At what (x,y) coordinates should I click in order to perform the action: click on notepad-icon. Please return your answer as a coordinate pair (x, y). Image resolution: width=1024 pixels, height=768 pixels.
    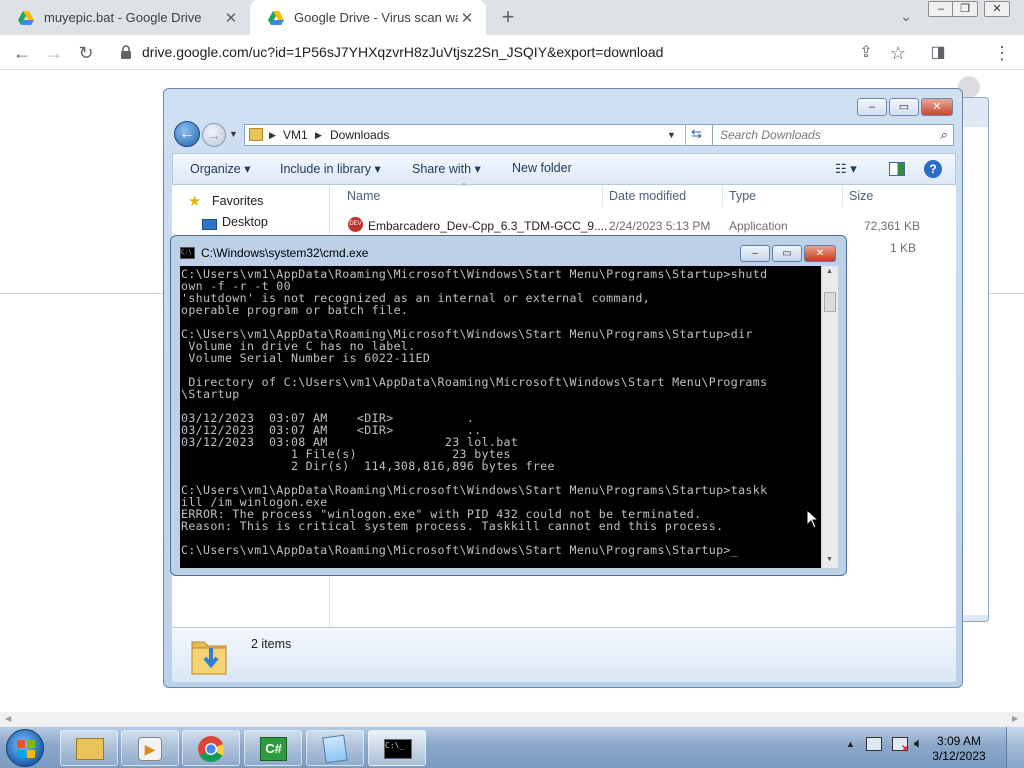
    Looking at the image, I should click on (335, 749).